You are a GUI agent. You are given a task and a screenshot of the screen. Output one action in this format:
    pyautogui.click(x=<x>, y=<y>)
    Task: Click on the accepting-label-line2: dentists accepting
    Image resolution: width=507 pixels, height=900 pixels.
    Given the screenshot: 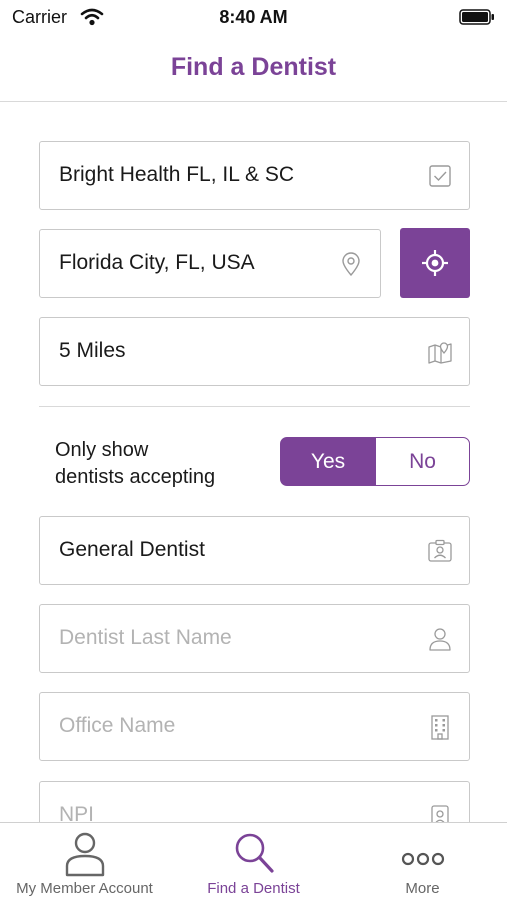 What is the action you would take?
    pyautogui.click(x=135, y=477)
    